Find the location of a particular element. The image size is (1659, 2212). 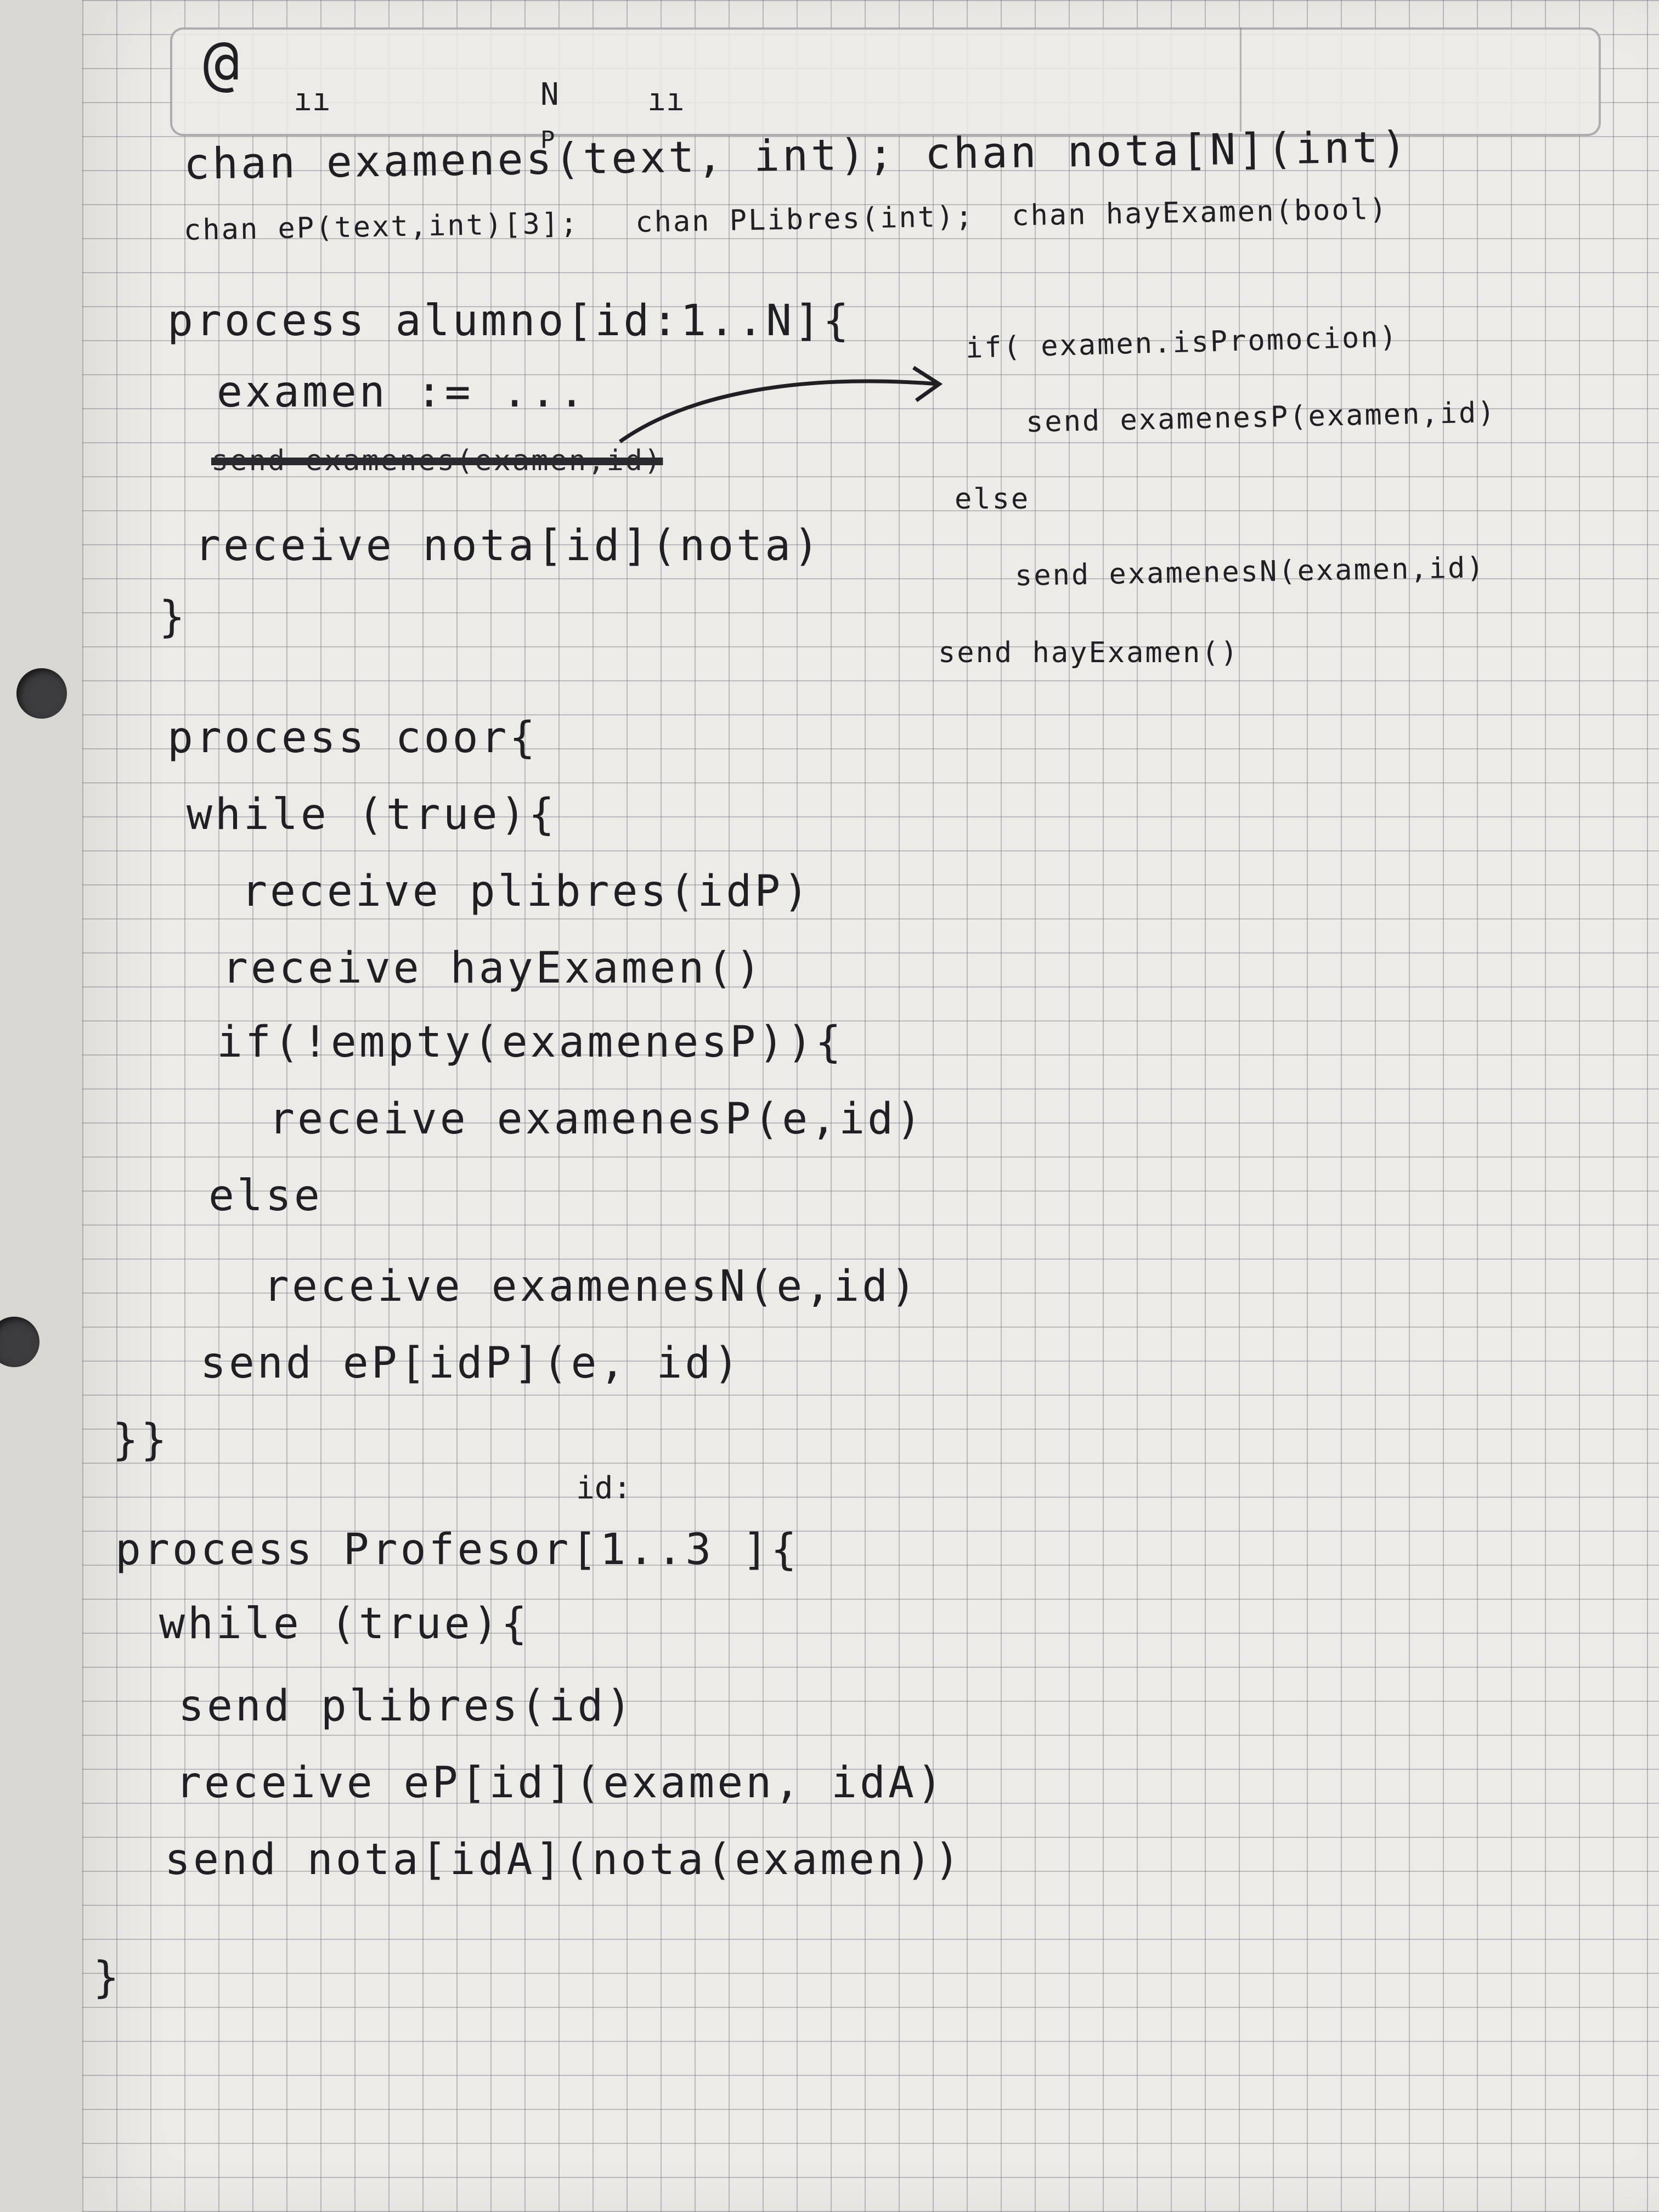

coor-line-5: receive examenesP(e,id) is located at coordinates (597, 1119).